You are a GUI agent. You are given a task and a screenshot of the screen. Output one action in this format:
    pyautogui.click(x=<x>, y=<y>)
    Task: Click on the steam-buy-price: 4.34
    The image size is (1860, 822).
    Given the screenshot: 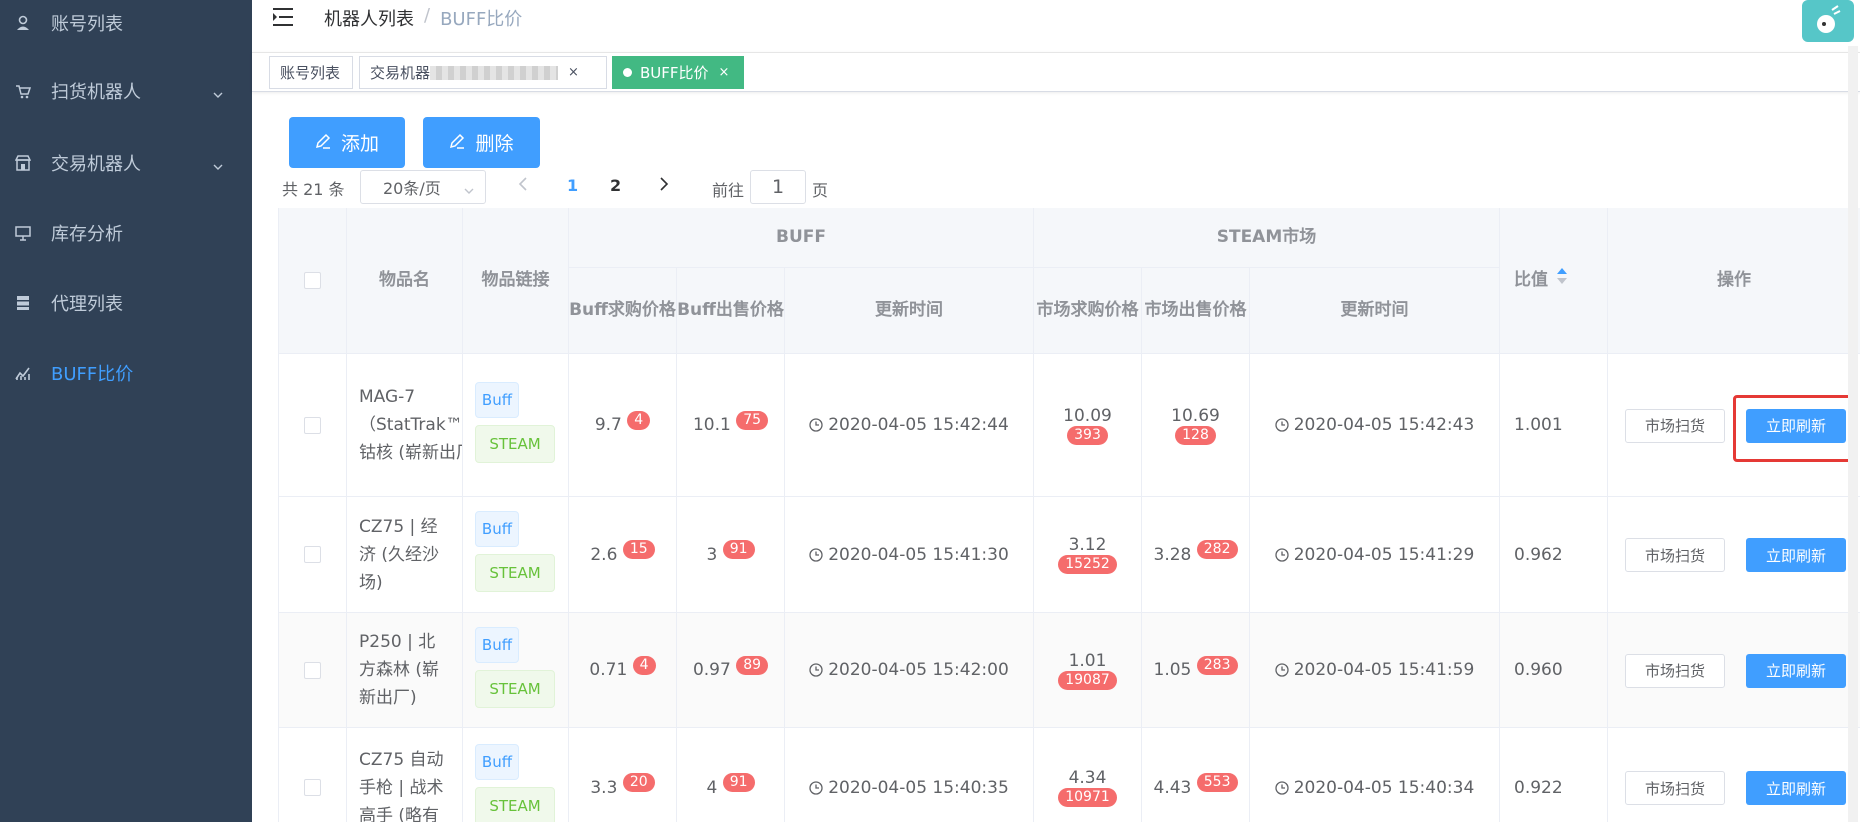 What is the action you would take?
    pyautogui.click(x=1087, y=778)
    